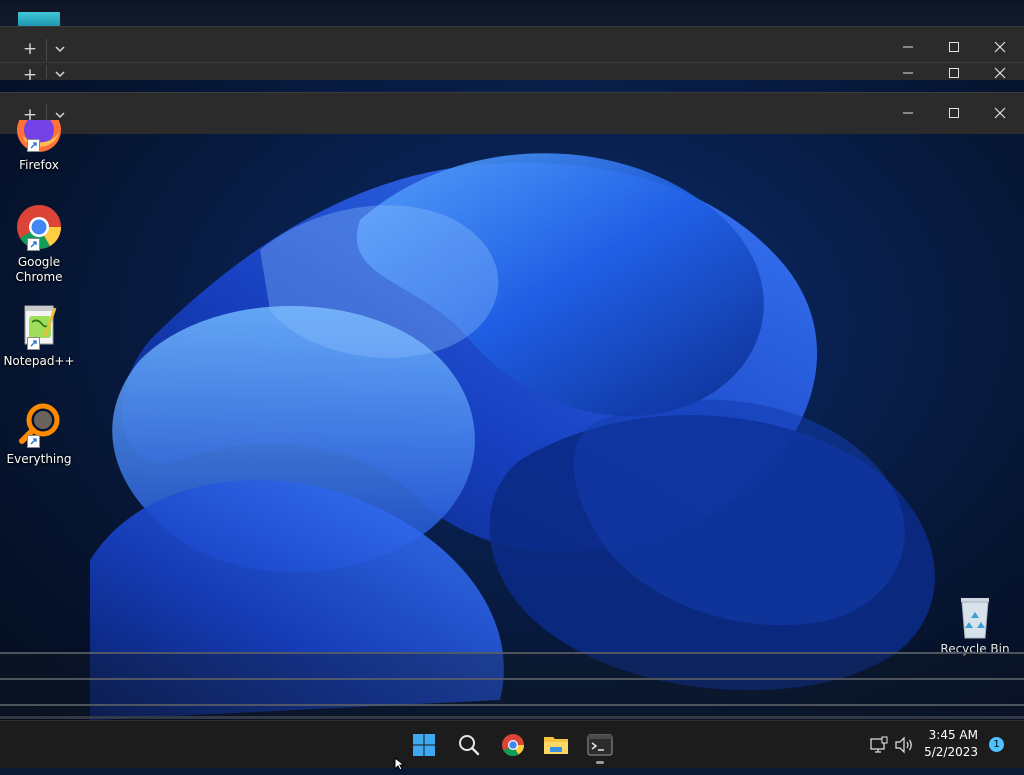 This screenshot has width=1024, height=775. Describe the element at coordinates (512, 71) in the screenshot. I see `terminal-window-2-titlebar: +` at that location.